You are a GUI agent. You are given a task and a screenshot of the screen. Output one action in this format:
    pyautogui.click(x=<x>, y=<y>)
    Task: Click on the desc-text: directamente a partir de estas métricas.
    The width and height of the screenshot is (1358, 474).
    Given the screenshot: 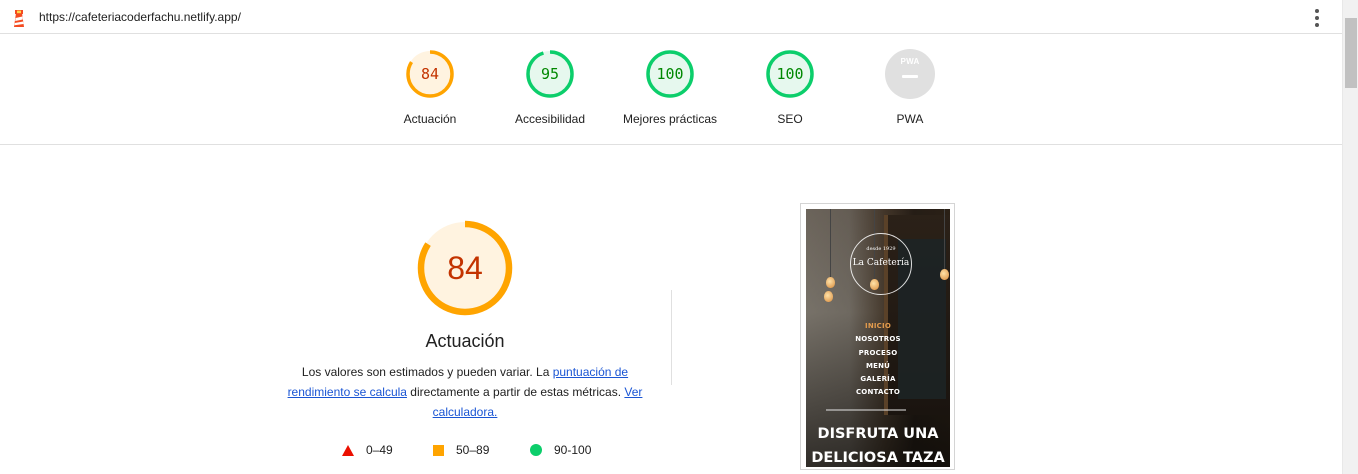 What is the action you would take?
    pyautogui.click(x=515, y=392)
    